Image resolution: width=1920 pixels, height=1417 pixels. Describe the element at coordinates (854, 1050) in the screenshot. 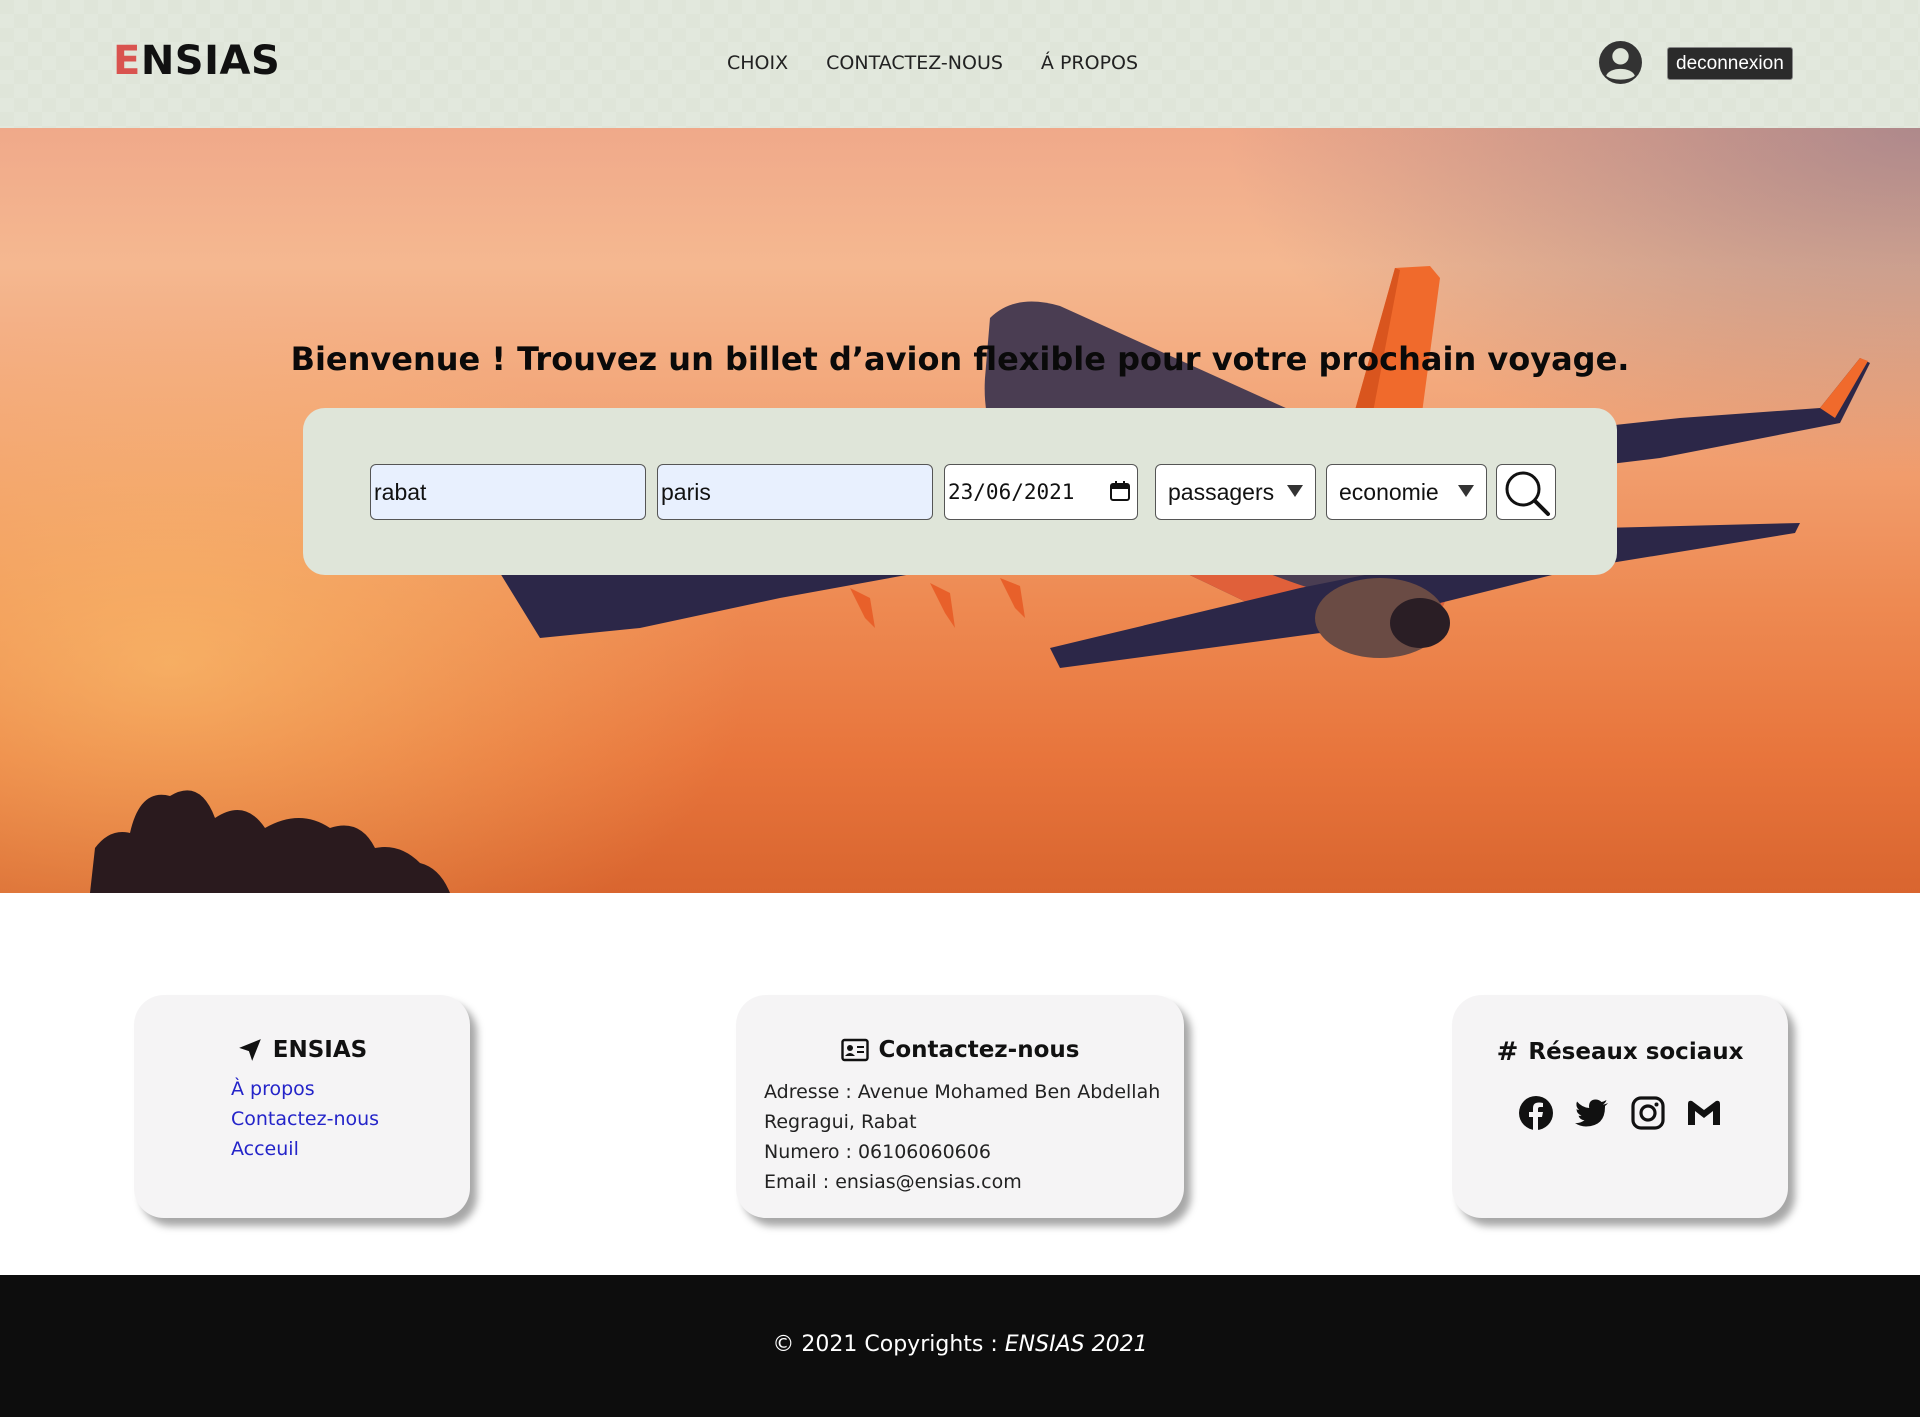

I see `contact-card-icon` at that location.